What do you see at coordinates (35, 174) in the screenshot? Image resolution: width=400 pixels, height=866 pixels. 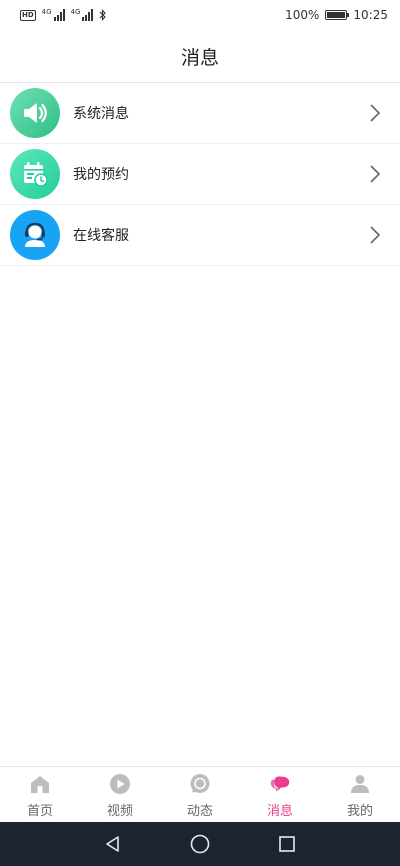 I see `calendar-clock-icon` at bounding box center [35, 174].